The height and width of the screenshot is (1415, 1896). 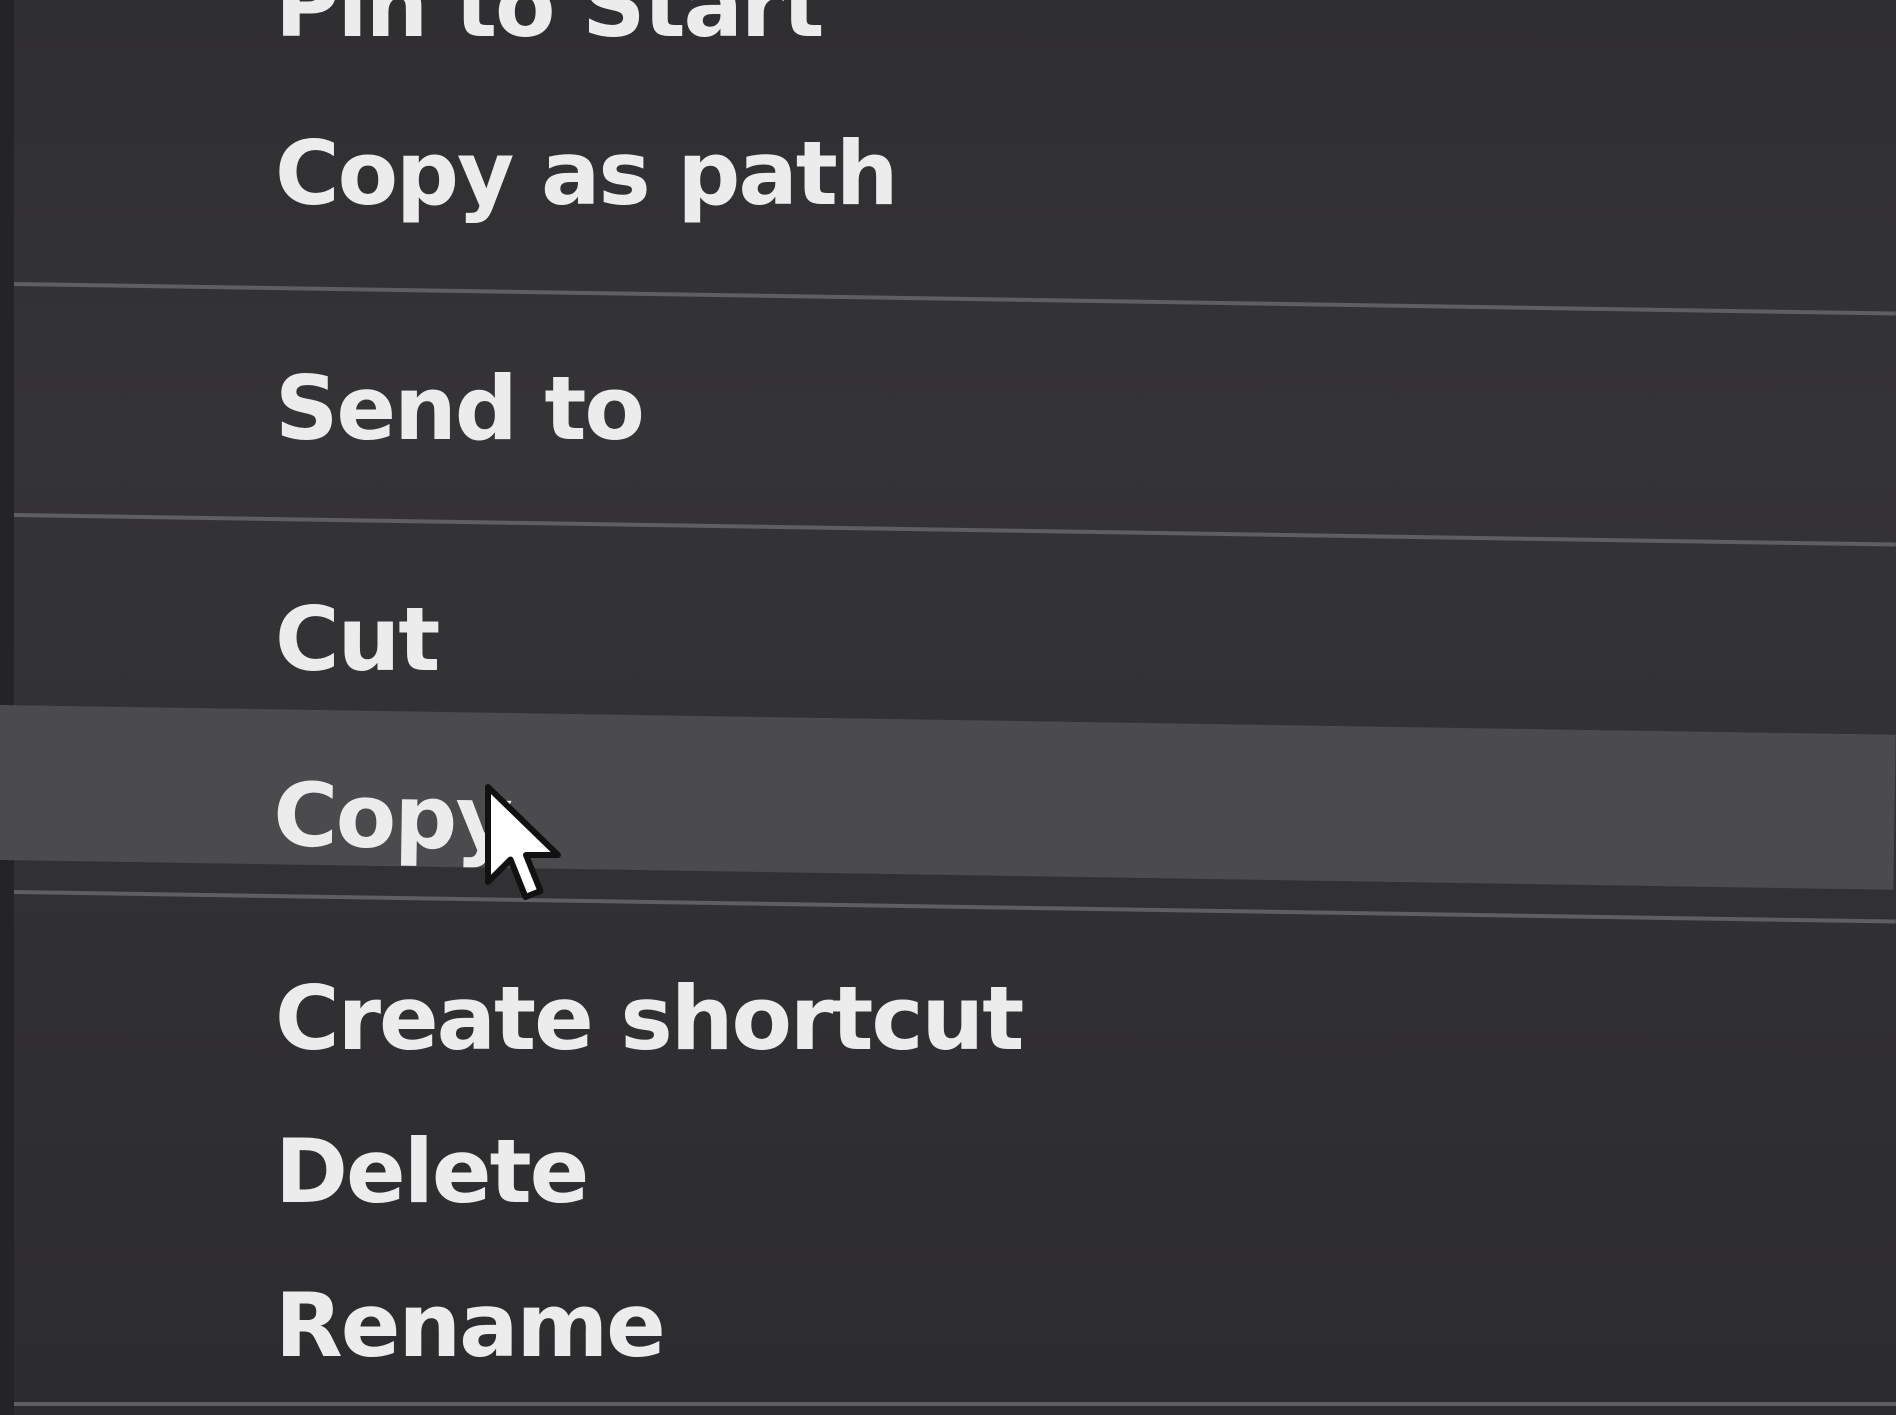 I want to click on menu-item-send-to: Send to, so click(x=948, y=425).